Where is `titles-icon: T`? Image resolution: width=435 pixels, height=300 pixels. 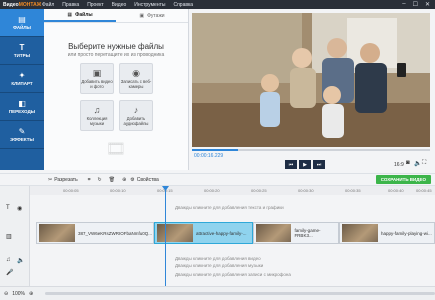
titles-icon: T is located at coordinates (22, 47).